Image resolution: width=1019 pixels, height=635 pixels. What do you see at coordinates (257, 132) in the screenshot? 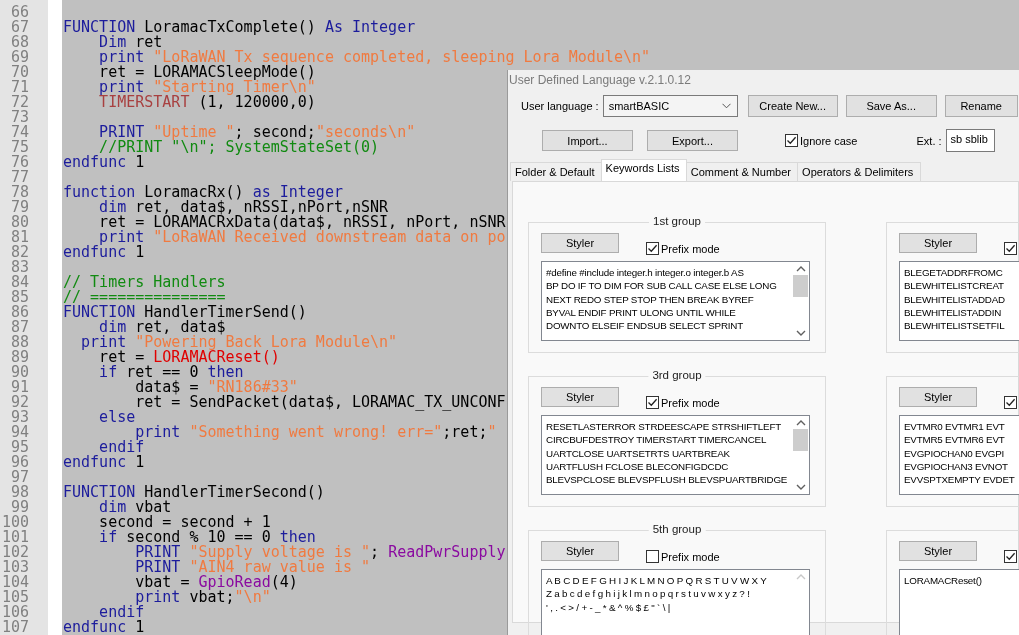
I see `code-line: PRINT "Uptime "; second;"seconds\n"` at bounding box center [257, 132].